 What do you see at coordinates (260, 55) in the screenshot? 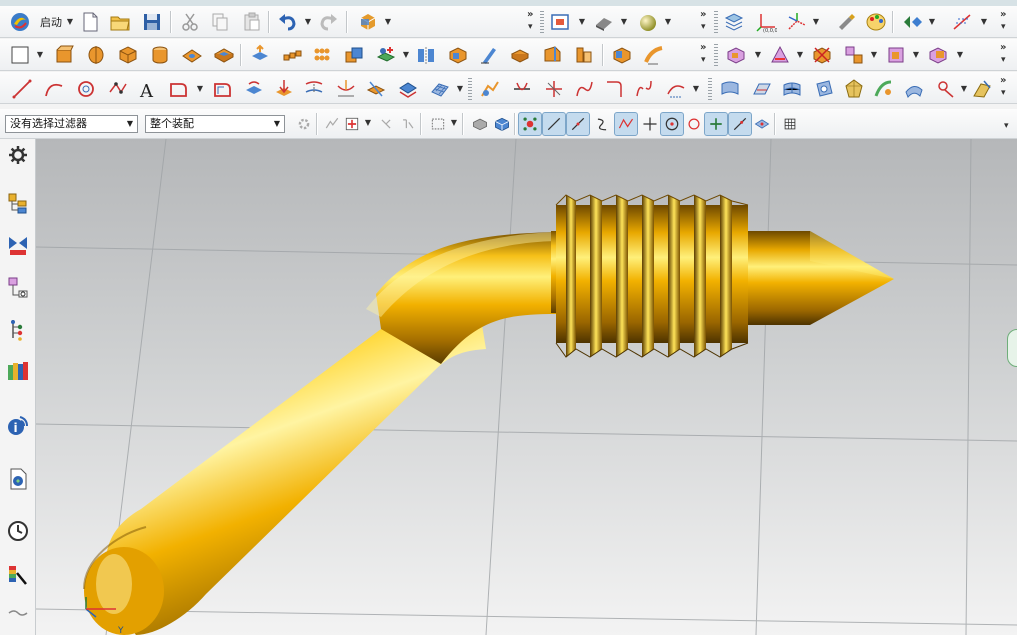
I see `offset-face-icon` at bounding box center [260, 55].